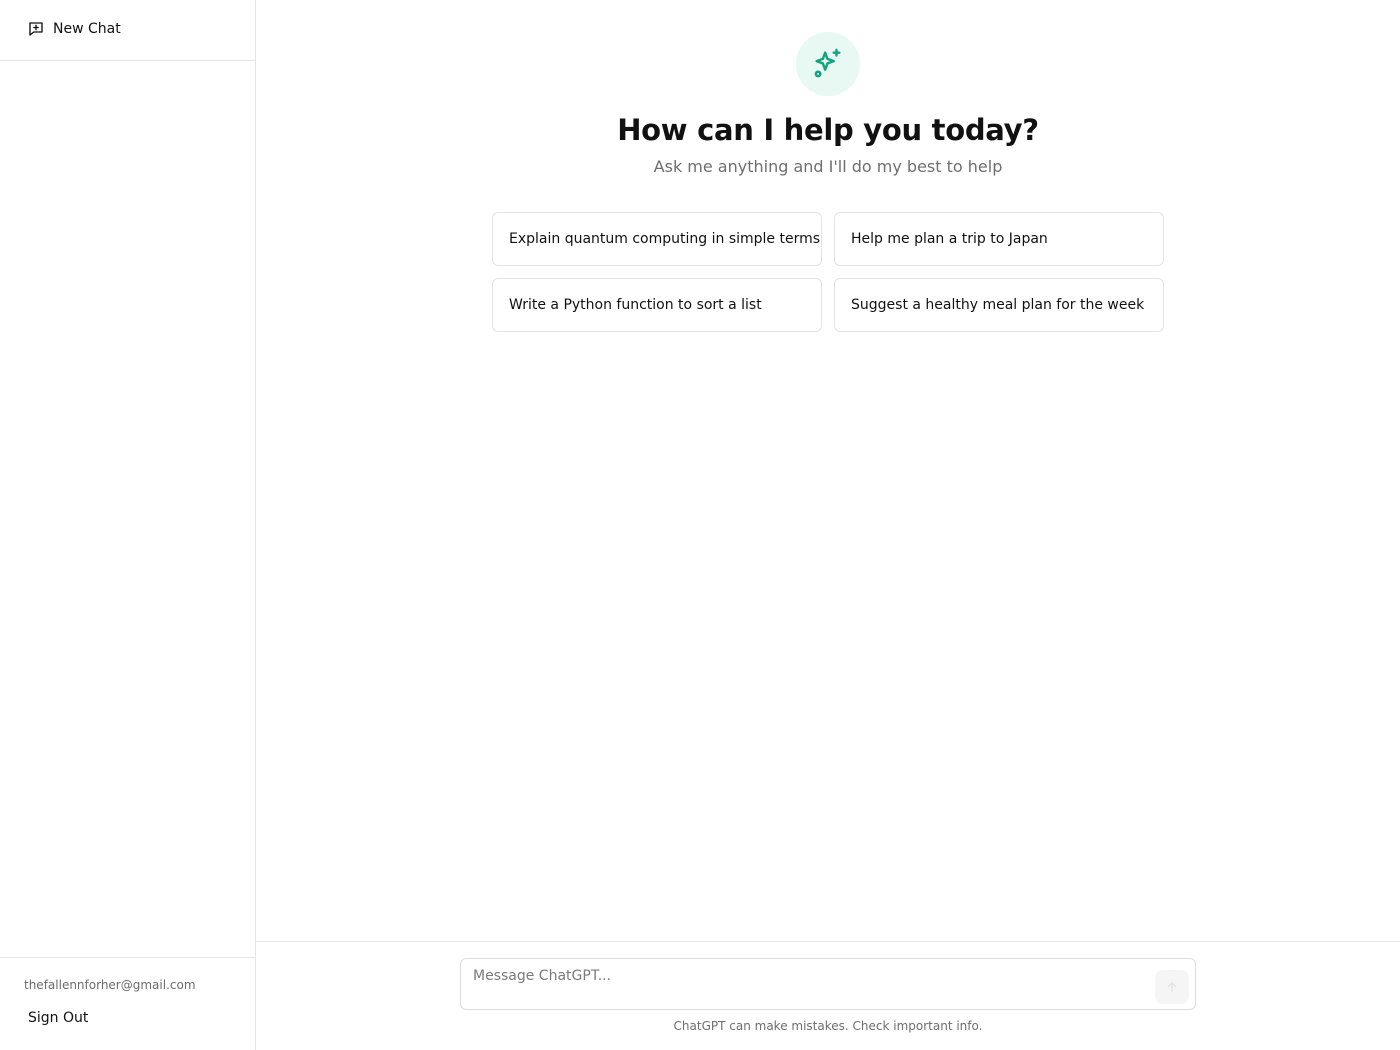  Describe the element at coordinates (657, 305) in the screenshot. I see `suggestion-card: Write a Python function to sort a list` at that location.